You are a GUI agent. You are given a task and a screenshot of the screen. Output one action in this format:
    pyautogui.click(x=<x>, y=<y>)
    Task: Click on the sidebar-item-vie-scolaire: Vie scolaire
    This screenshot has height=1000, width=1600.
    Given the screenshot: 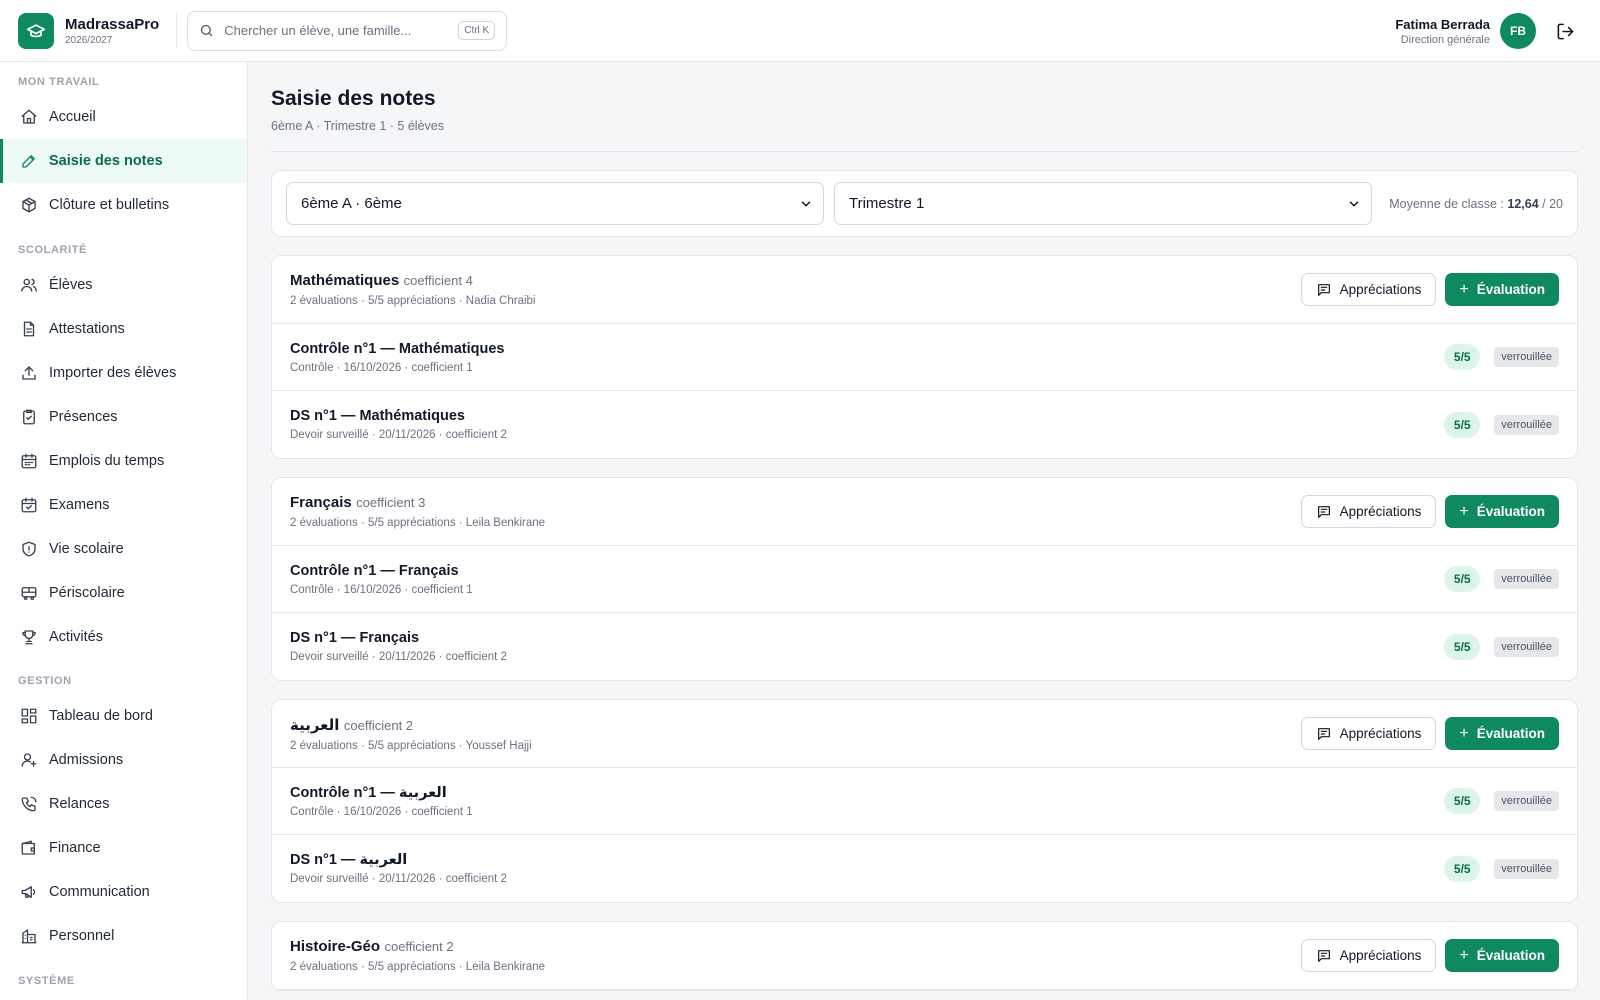 What is the action you would take?
    pyautogui.click(x=123, y=549)
    